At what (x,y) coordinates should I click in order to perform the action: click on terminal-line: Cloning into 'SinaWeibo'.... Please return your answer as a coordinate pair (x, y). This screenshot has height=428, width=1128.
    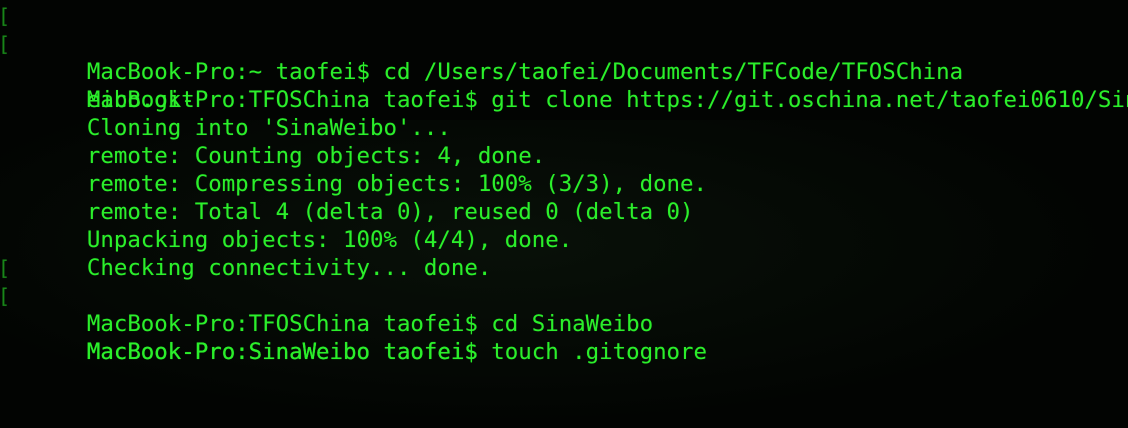
    Looking at the image, I should click on (564, 113).